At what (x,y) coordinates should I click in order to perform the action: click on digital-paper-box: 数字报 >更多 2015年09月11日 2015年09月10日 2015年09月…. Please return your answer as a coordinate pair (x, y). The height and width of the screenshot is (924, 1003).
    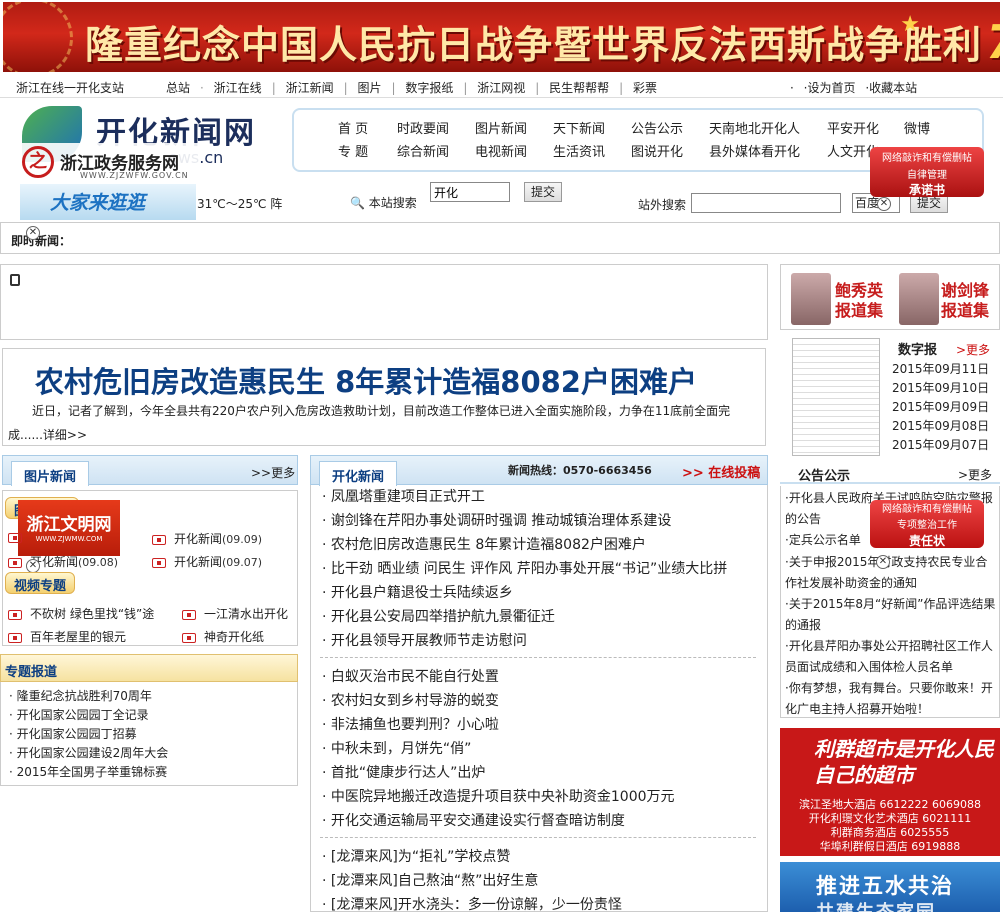
    Looking at the image, I should click on (890, 397).